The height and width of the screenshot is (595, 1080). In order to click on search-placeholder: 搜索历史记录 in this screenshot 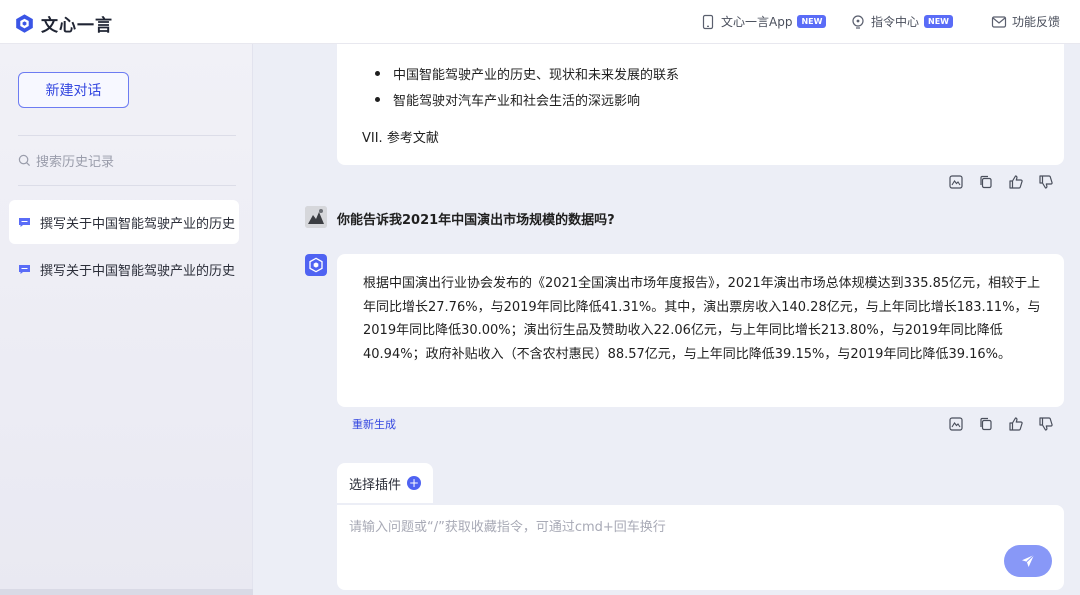, I will do `click(75, 162)`.